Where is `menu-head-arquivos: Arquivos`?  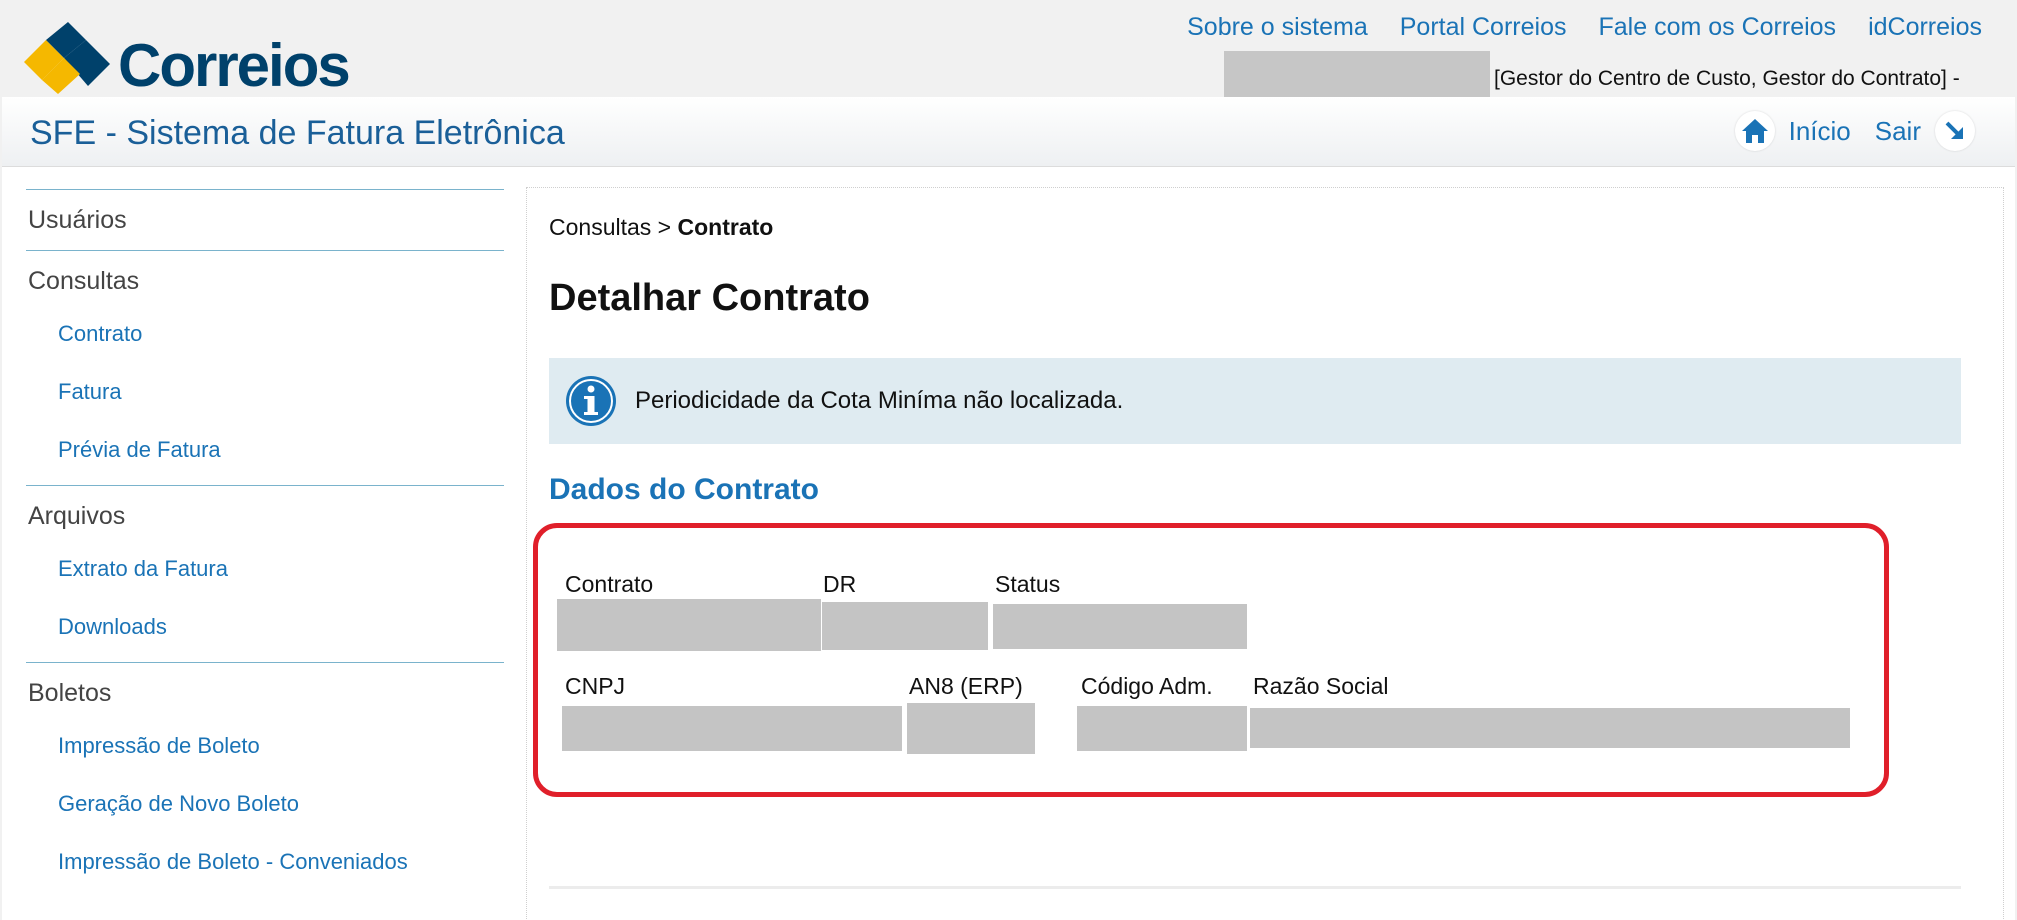
menu-head-arquivos: Arquivos is located at coordinates (265, 516).